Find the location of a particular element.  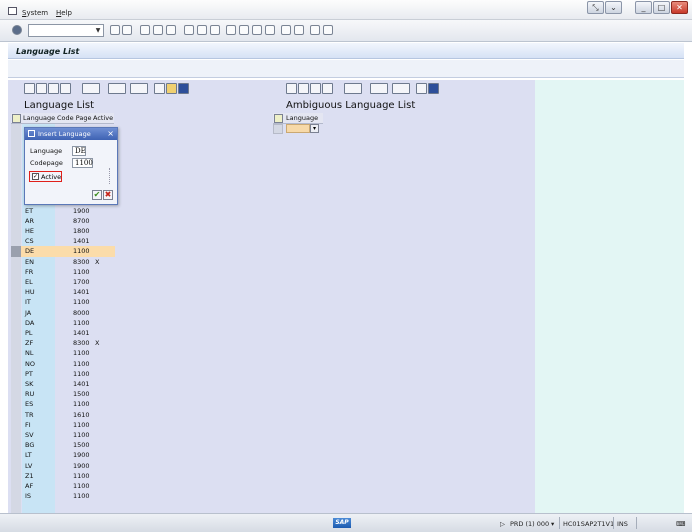

table-row: JA 8000 is located at coordinates (63, 313).